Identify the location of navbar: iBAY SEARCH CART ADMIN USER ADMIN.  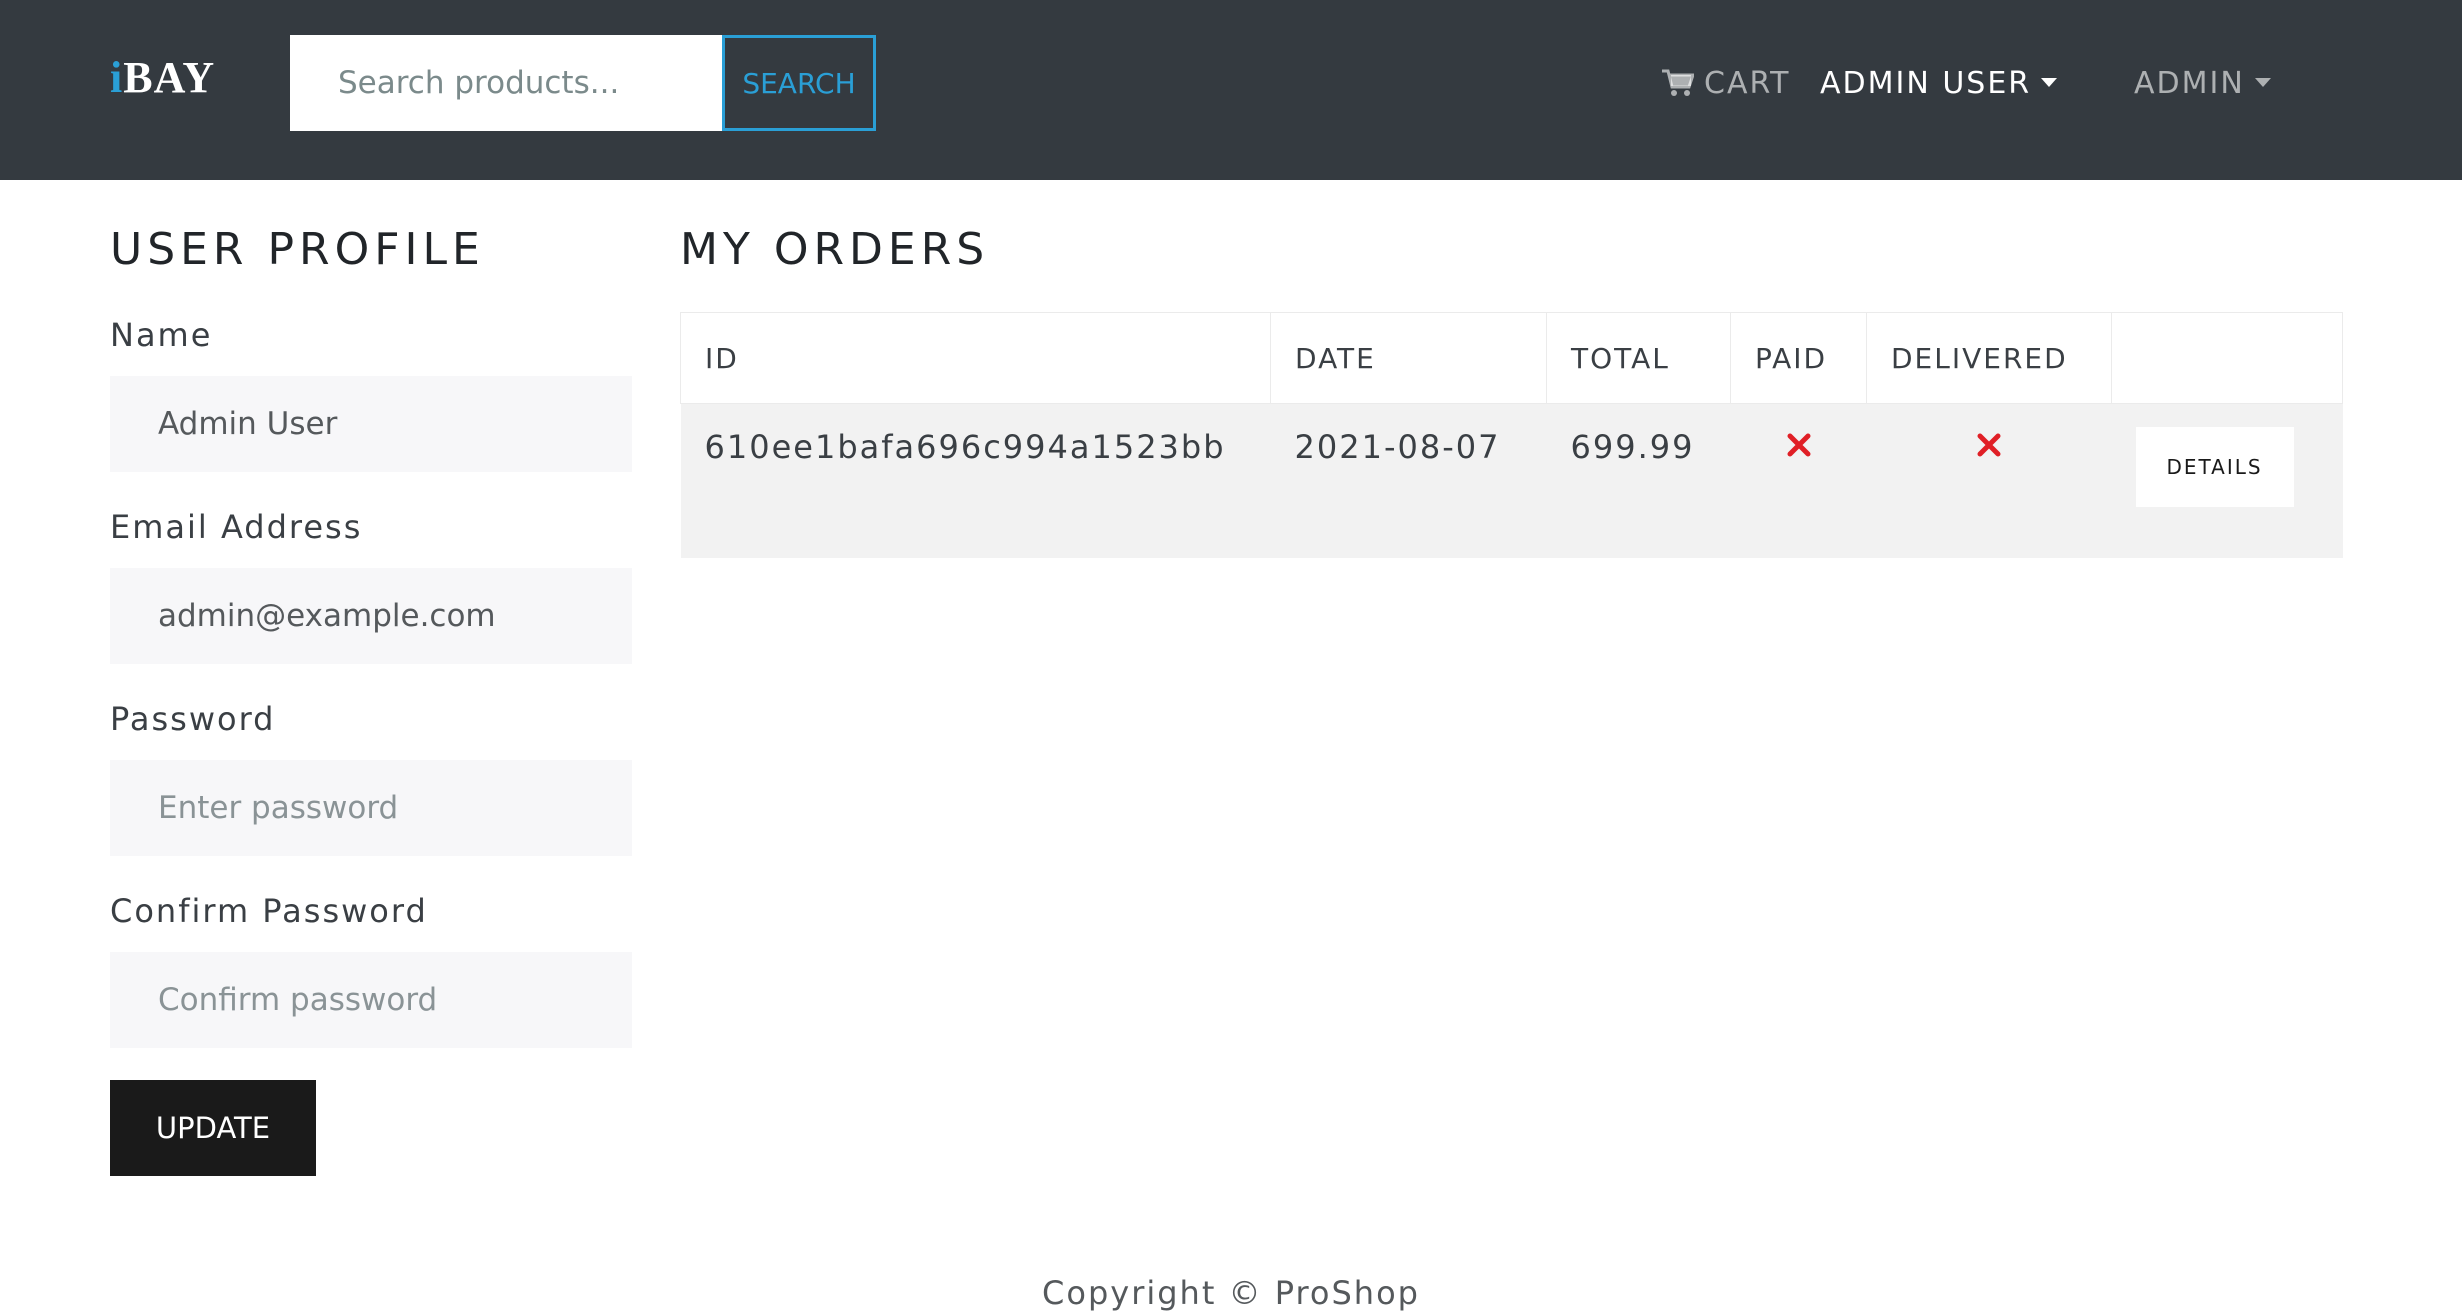
(1231, 90).